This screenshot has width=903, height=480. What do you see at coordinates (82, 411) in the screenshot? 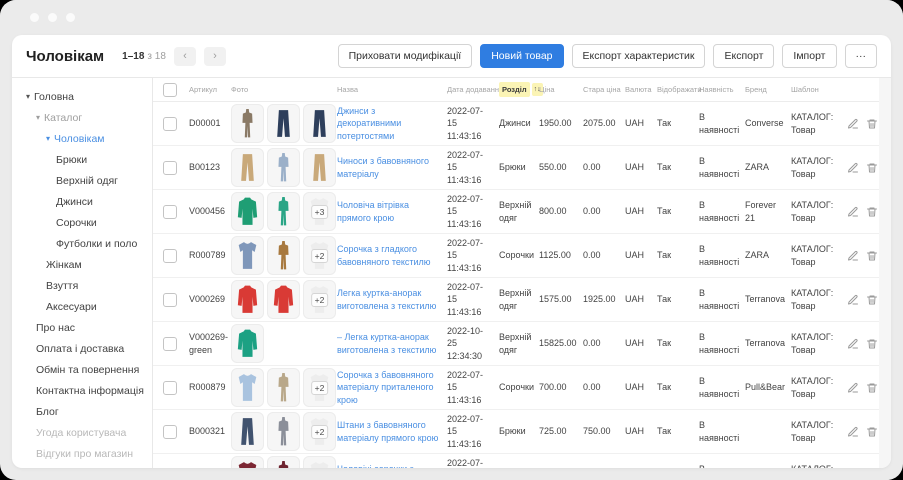
I see `sidebar-item-15: Блог` at bounding box center [82, 411].